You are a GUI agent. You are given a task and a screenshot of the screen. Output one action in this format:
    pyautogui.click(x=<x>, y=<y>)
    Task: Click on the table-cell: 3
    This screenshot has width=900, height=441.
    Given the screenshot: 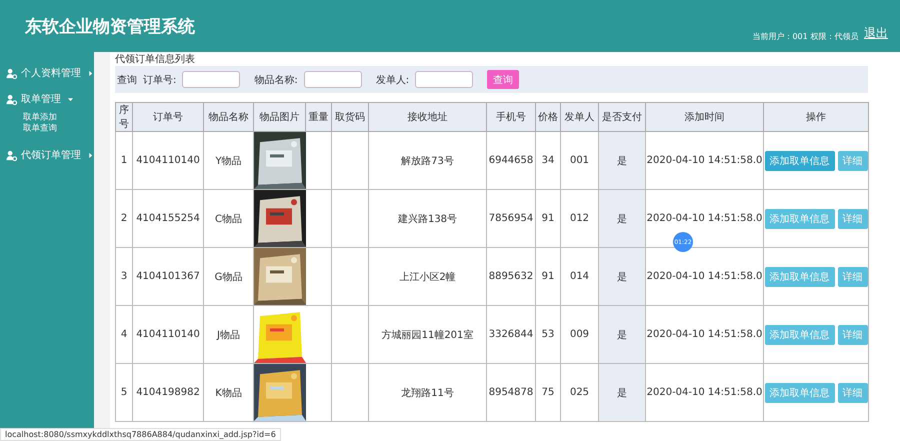 What is the action you would take?
    pyautogui.click(x=124, y=277)
    